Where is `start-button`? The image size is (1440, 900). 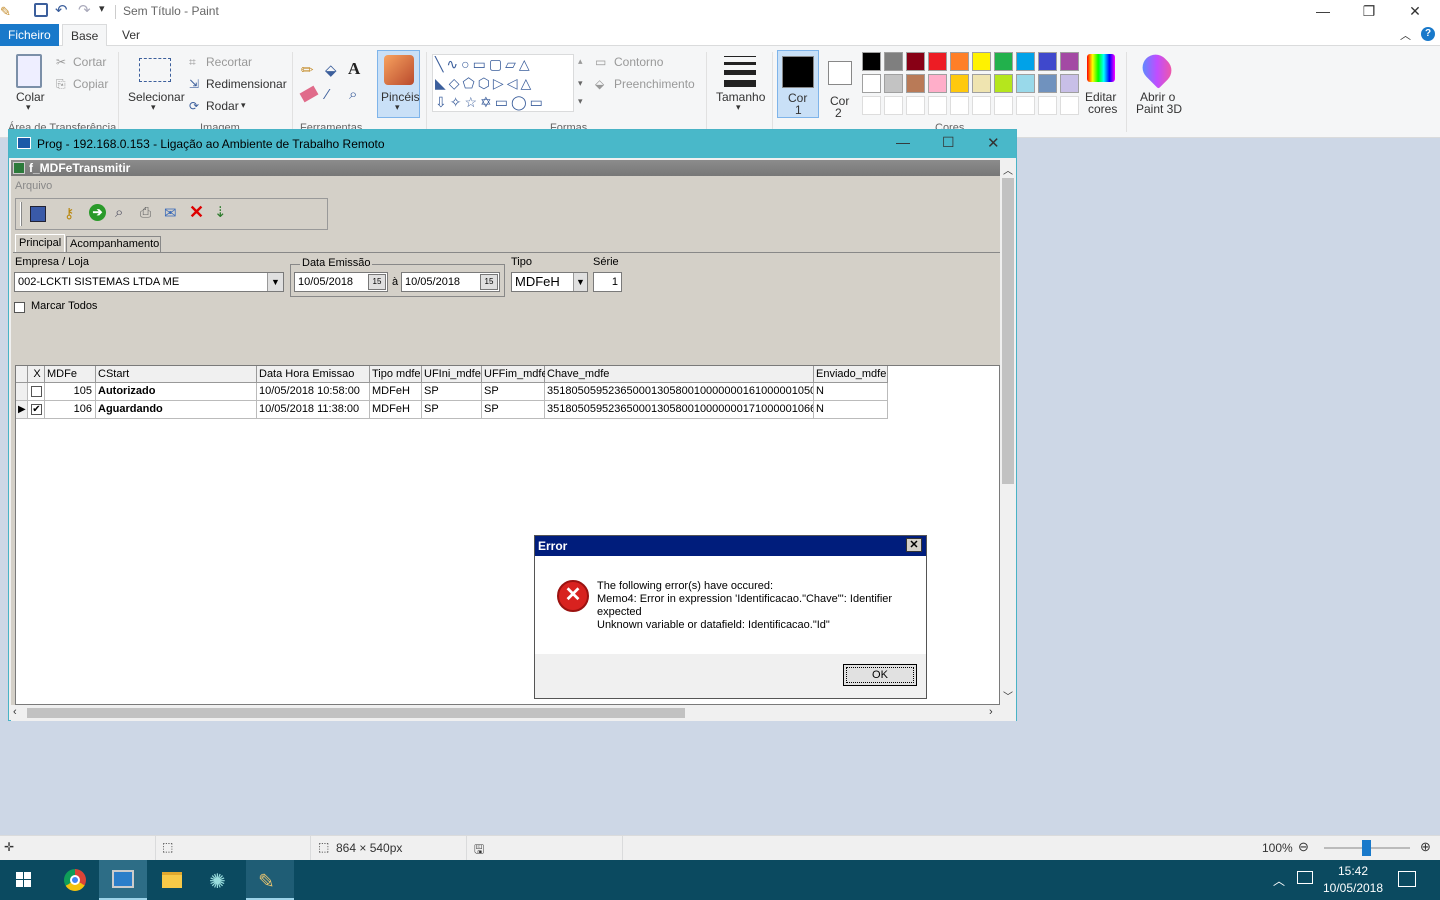
start-button is located at coordinates (24, 880).